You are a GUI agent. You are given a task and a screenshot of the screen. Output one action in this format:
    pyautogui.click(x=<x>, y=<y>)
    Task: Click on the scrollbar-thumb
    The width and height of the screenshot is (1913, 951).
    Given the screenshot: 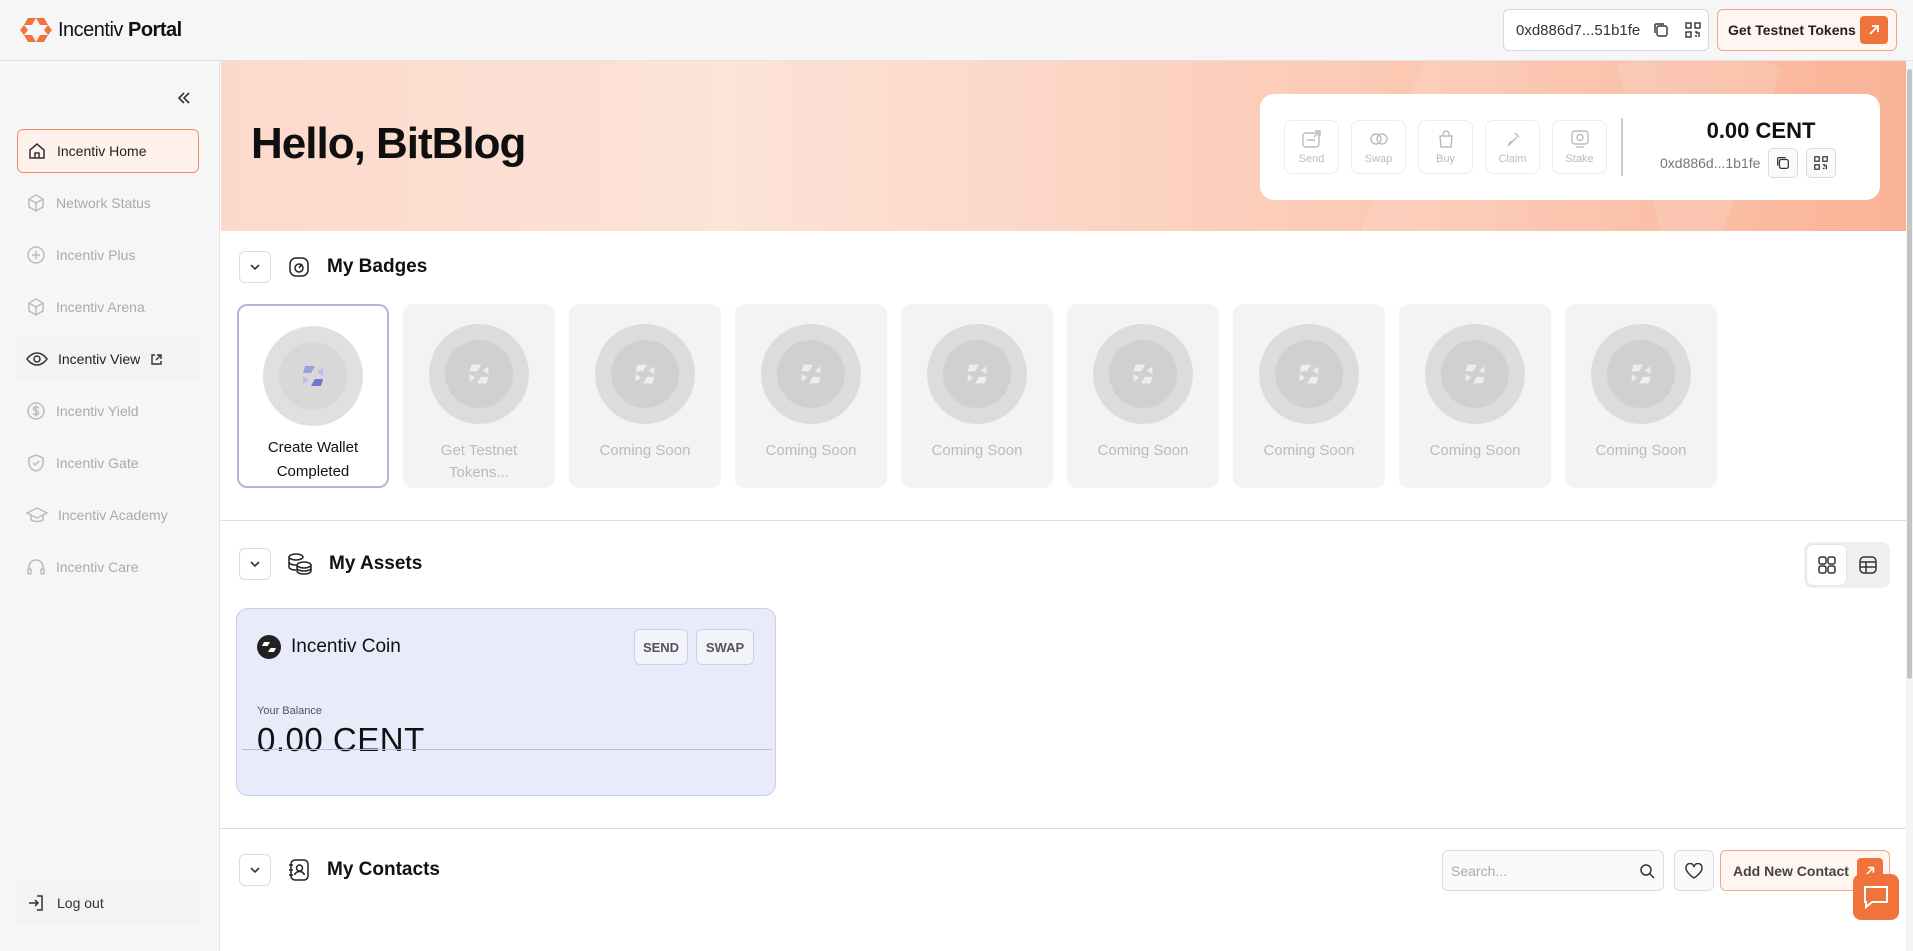 What is the action you would take?
    pyautogui.click(x=1909, y=374)
    